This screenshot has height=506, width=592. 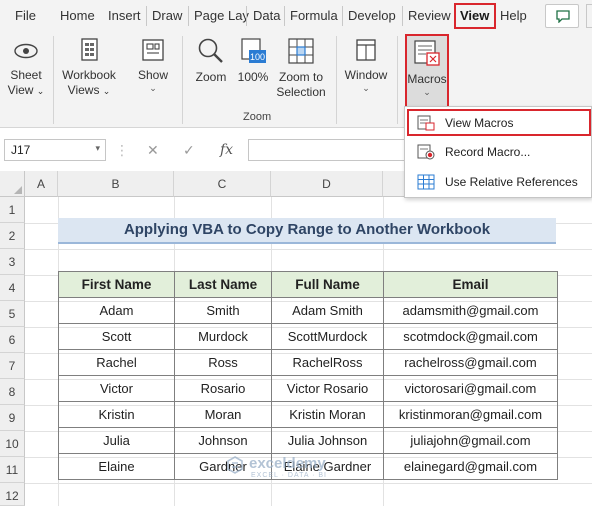 What do you see at coordinates (12, 288) in the screenshot?
I see `row-header-4: 4` at bounding box center [12, 288].